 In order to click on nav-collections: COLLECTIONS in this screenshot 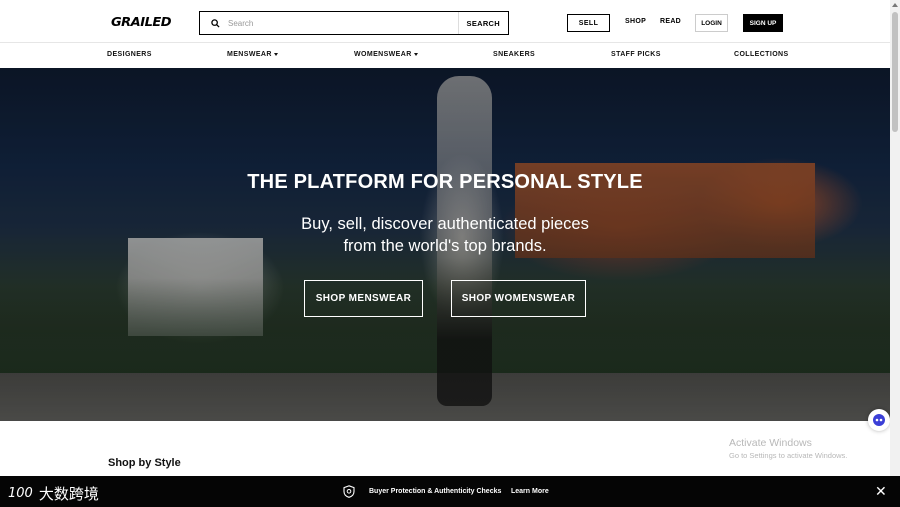, I will do `click(761, 54)`.